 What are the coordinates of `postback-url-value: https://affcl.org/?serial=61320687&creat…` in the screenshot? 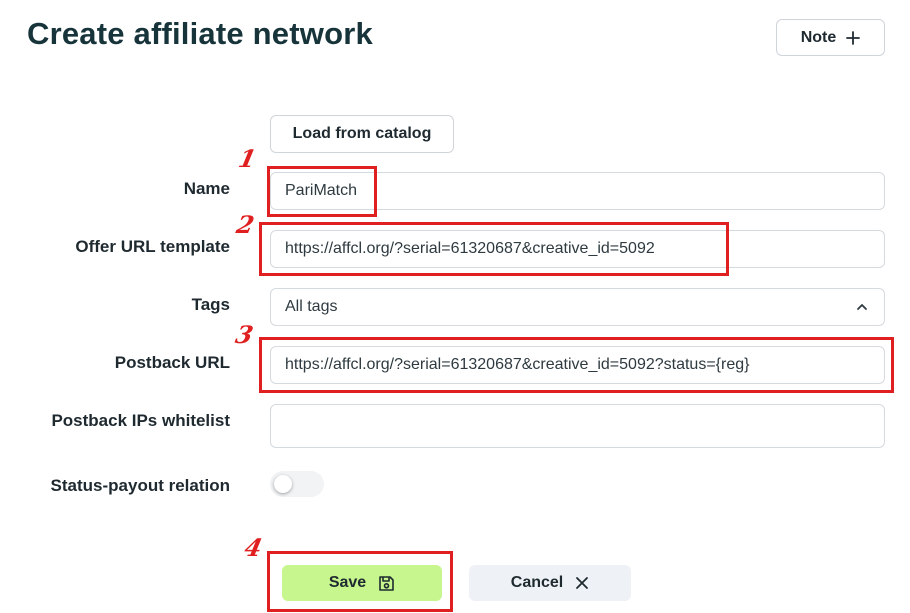 It's located at (517, 364).